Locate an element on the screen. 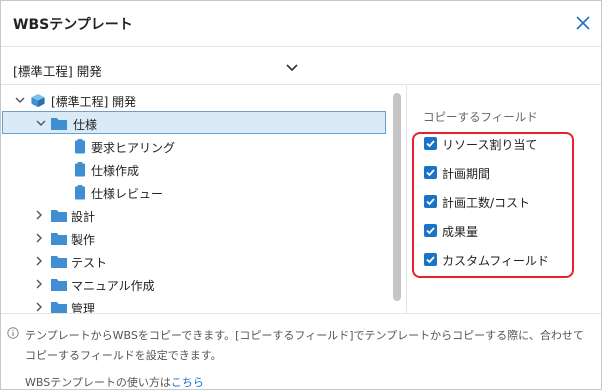  field-label: 計画期間 is located at coordinates (466, 174).